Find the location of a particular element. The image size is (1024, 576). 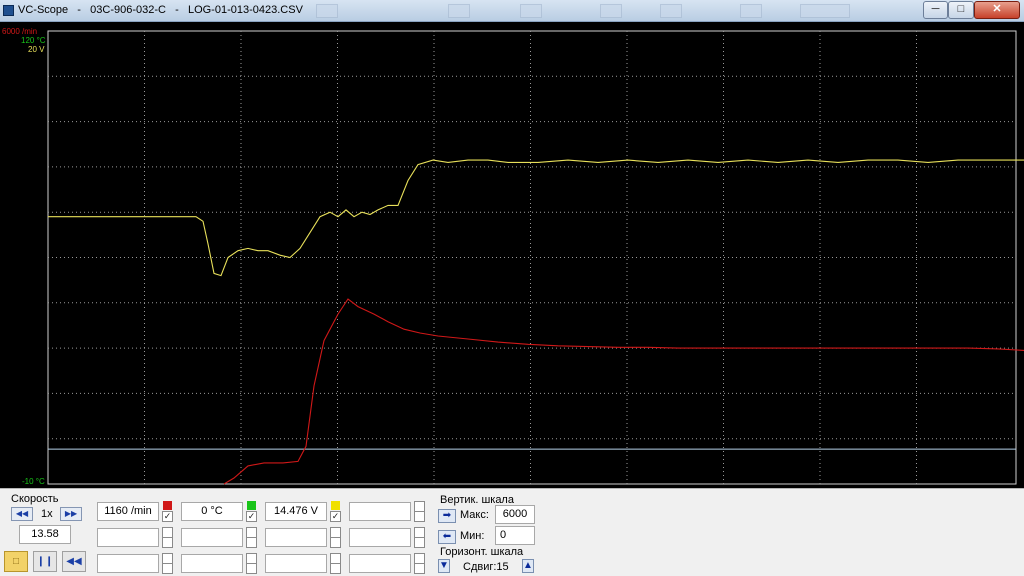

temp-scale-label: 120 °C is located at coordinates (33, 40).